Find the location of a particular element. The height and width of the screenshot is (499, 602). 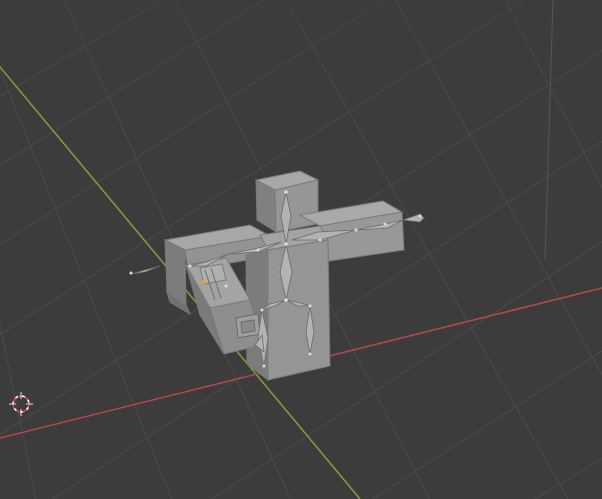

torso-front is located at coordinates (299, 310).